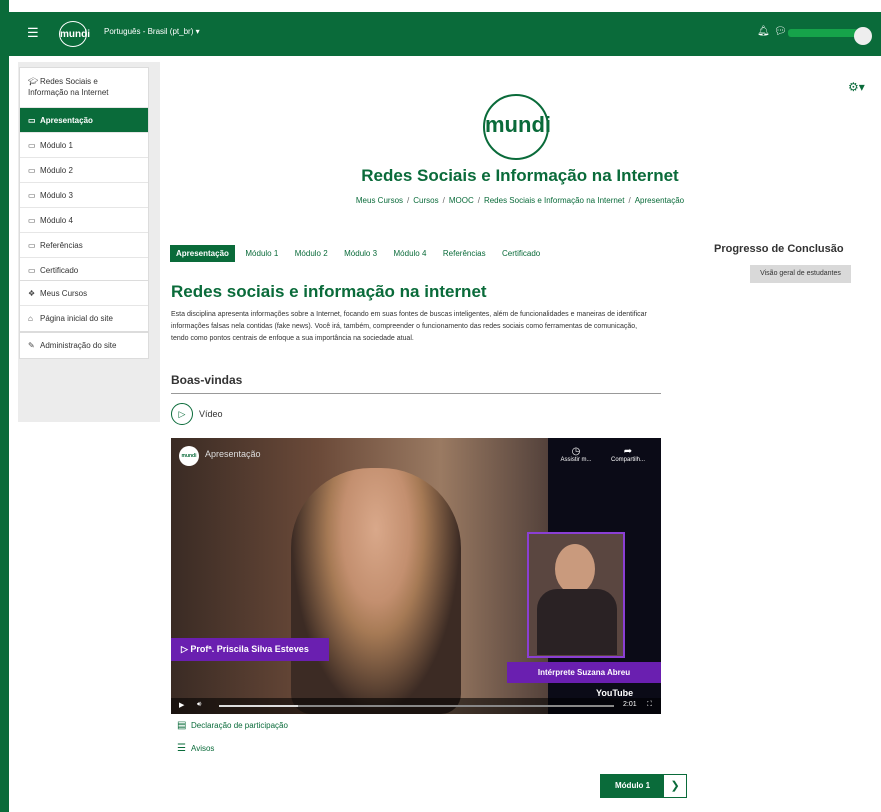 This screenshot has width=881, height=812. Describe the element at coordinates (197, 414) in the screenshot. I see `video-activity-link: ▷ Vídeo` at that location.